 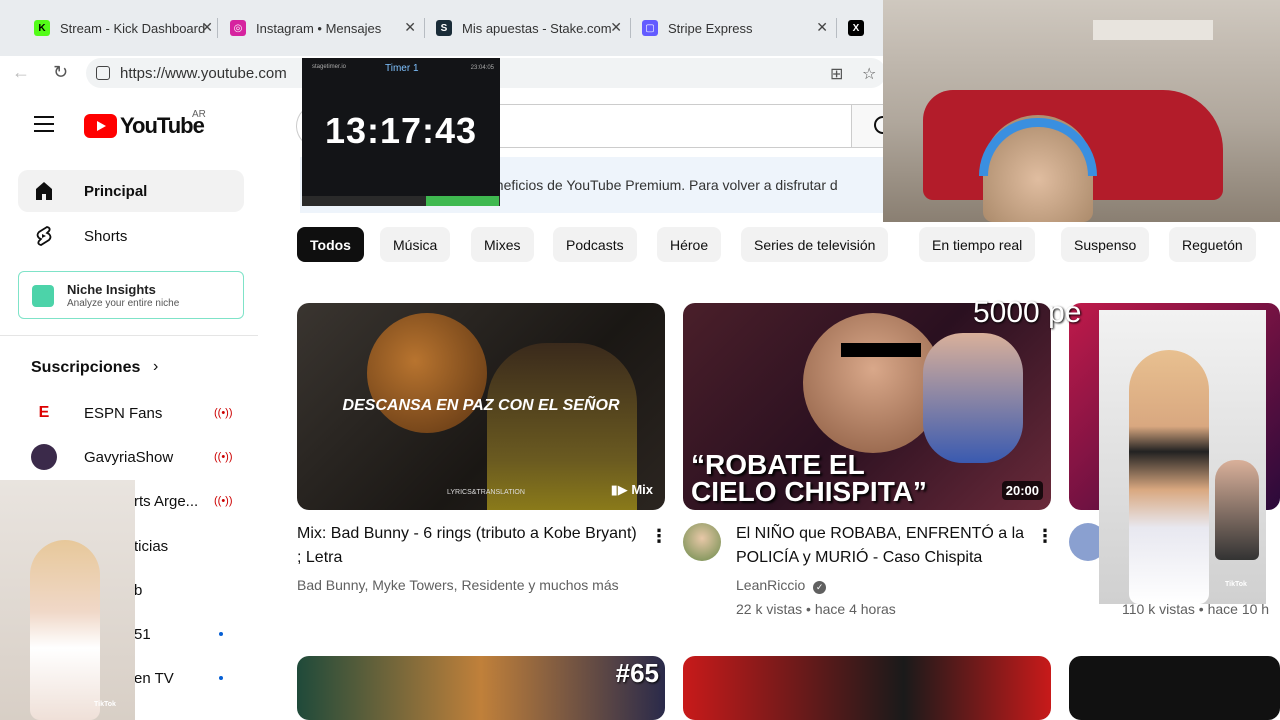 What do you see at coordinates (873, 383) in the screenshot?
I see `boy-image` at bounding box center [873, 383].